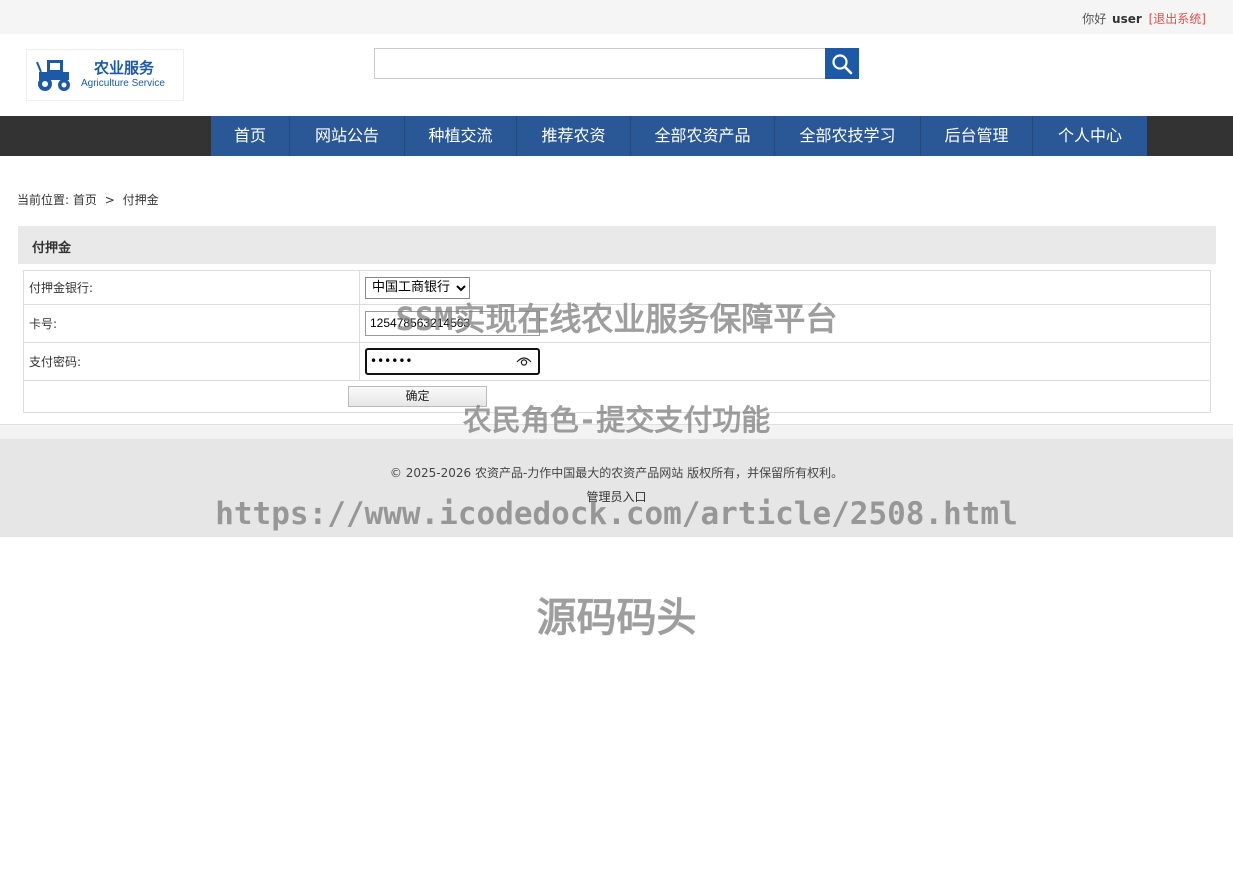  I want to click on site-logo: 农业服务 Agriculture Service, so click(105, 75).